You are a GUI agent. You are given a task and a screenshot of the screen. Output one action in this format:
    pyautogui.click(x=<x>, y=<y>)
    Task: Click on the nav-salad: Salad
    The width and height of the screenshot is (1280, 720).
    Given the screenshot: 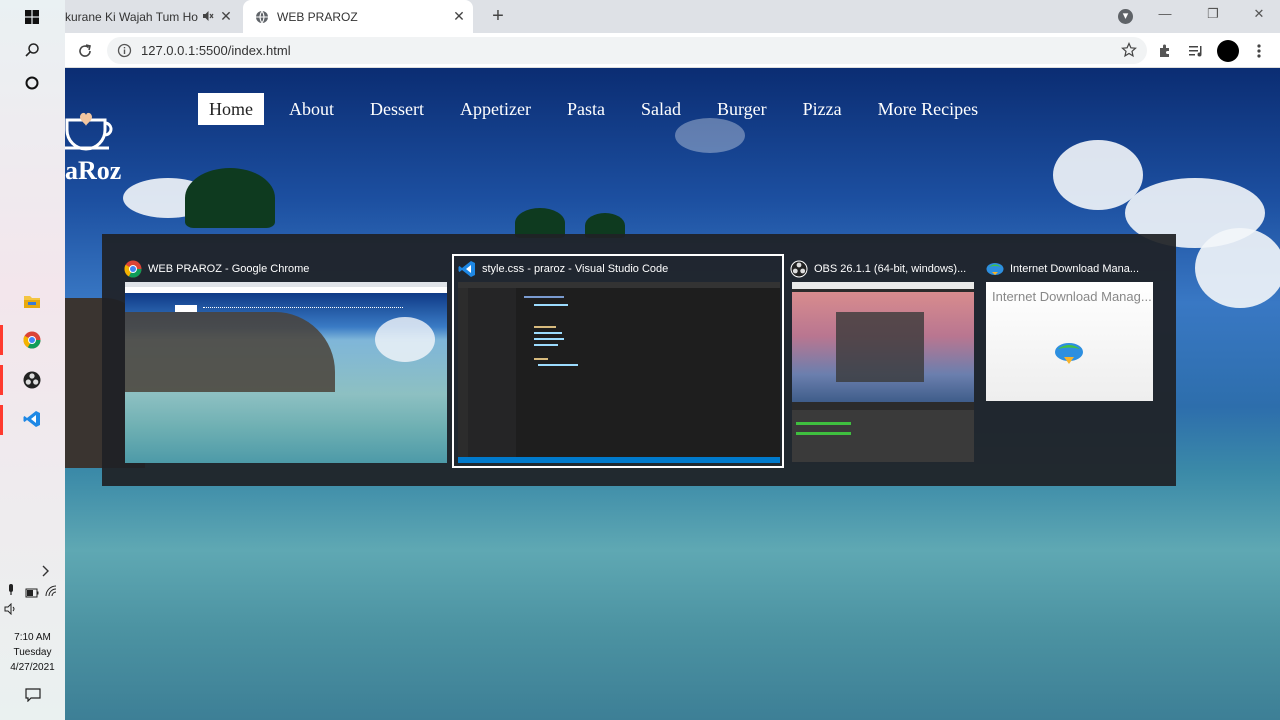 What is the action you would take?
    pyautogui.click(x=661, y=109)
    